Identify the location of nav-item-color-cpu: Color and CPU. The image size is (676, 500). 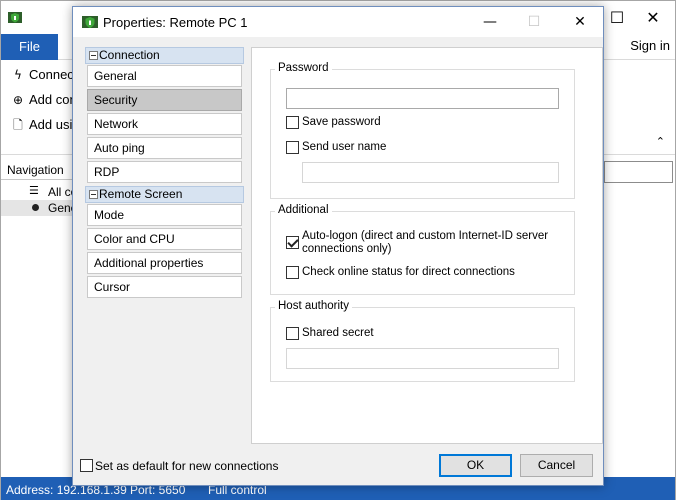
(164, 239).